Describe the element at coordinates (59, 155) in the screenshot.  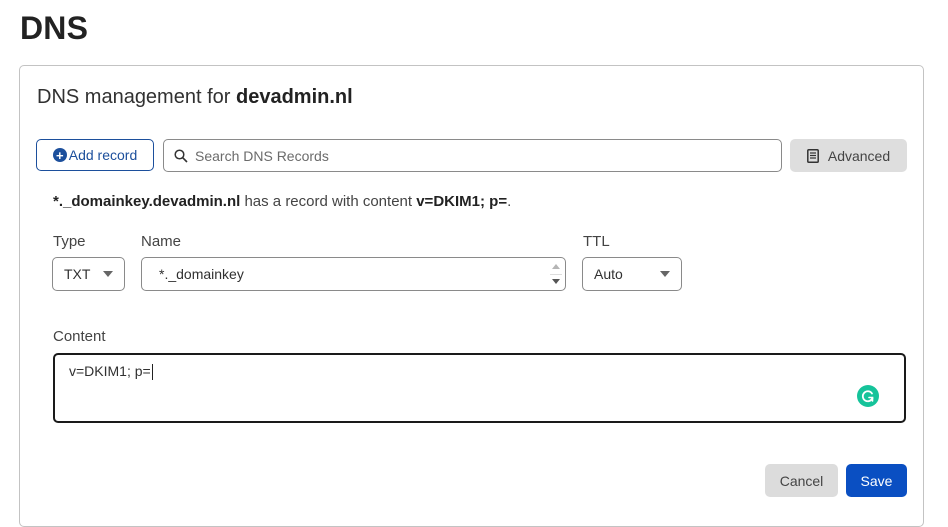
I see `plus-circle-icon: +` at that location.